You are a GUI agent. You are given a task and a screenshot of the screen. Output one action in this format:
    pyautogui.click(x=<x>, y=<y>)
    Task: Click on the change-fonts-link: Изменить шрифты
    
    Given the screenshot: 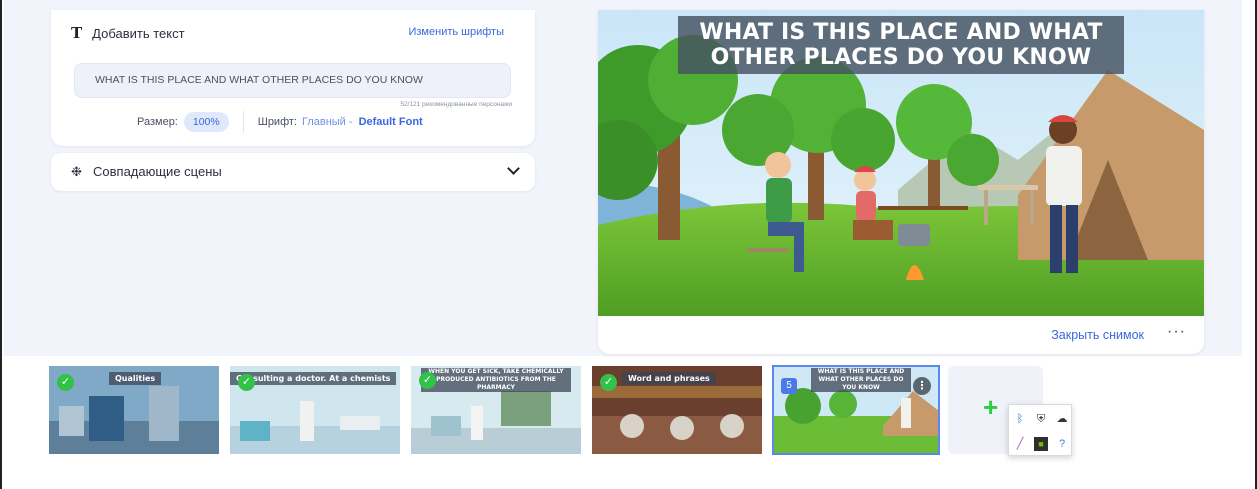 What is the action you would take?
    pyautogui.click(x=456, y=32)
    